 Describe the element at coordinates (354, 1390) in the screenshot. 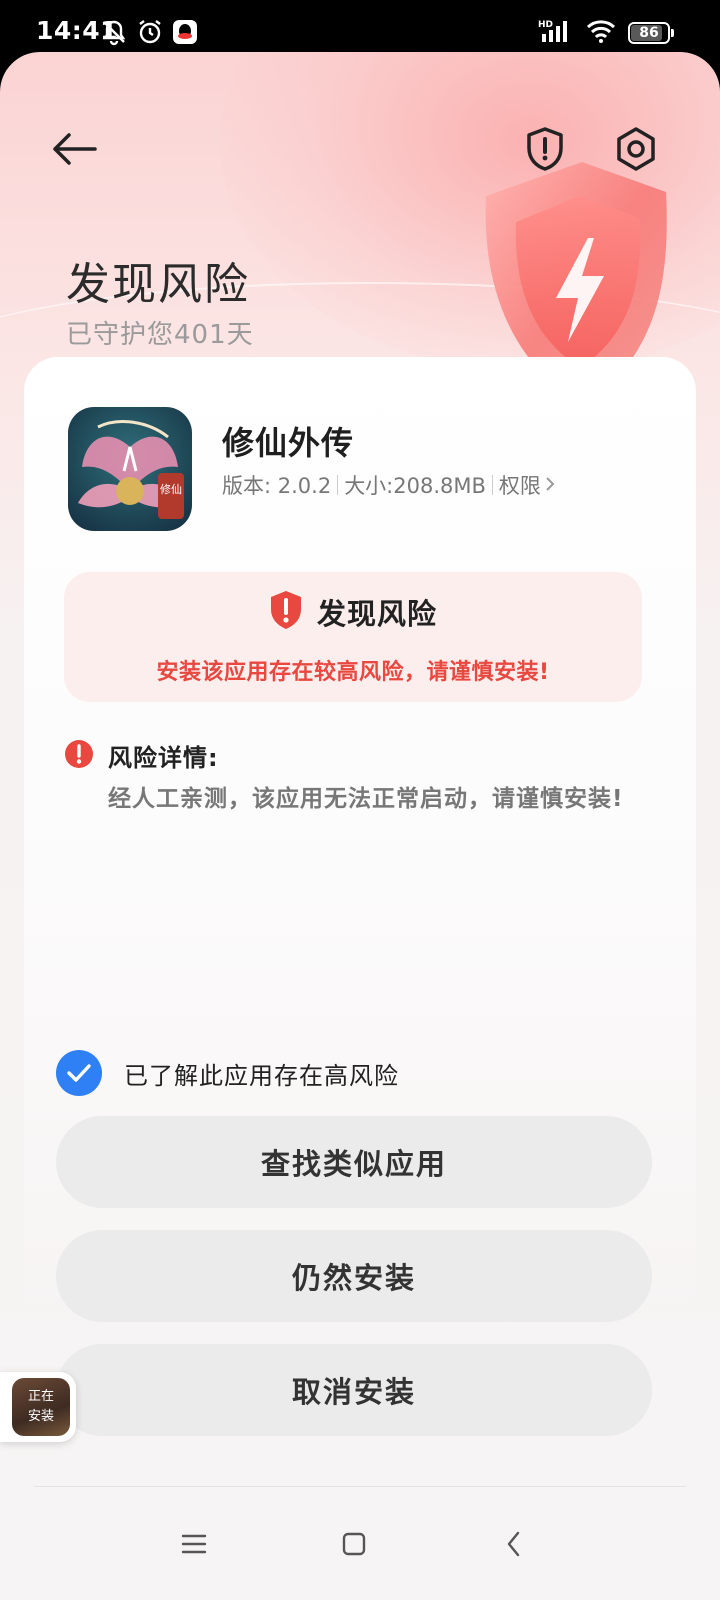

I see `cancel-install-button: 取消安装` at that location.